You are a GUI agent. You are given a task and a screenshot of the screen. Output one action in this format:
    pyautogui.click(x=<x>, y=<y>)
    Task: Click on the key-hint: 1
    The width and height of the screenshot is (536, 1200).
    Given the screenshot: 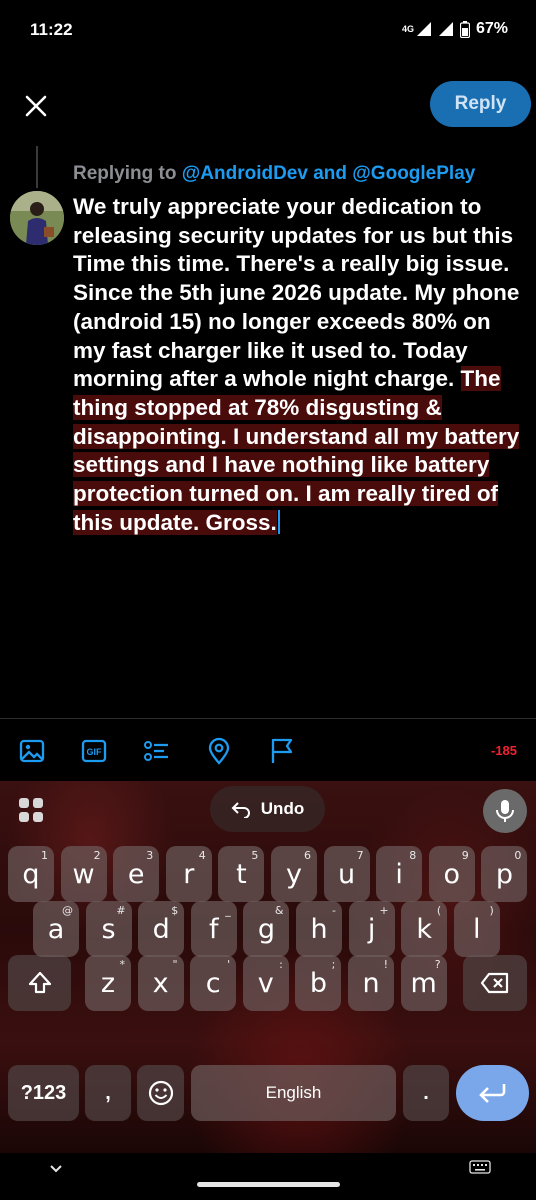 What is the action you would take?
    pyautogui.click(x=44, y=855)
    